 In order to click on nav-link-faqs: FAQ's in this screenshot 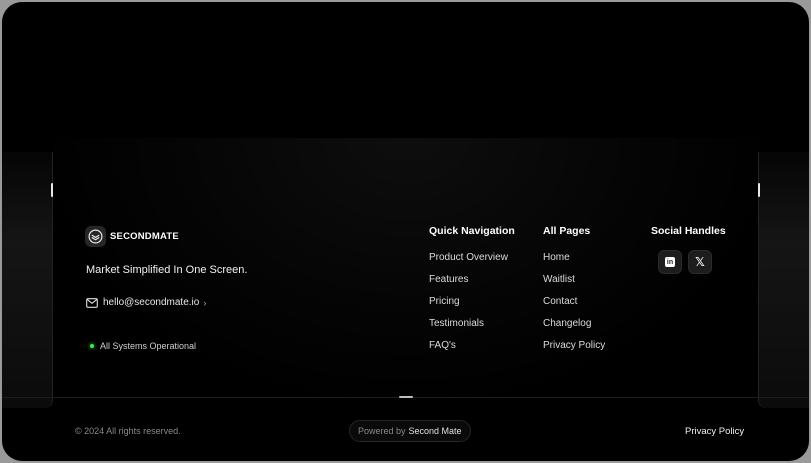, I will do `click(472, 351)`.